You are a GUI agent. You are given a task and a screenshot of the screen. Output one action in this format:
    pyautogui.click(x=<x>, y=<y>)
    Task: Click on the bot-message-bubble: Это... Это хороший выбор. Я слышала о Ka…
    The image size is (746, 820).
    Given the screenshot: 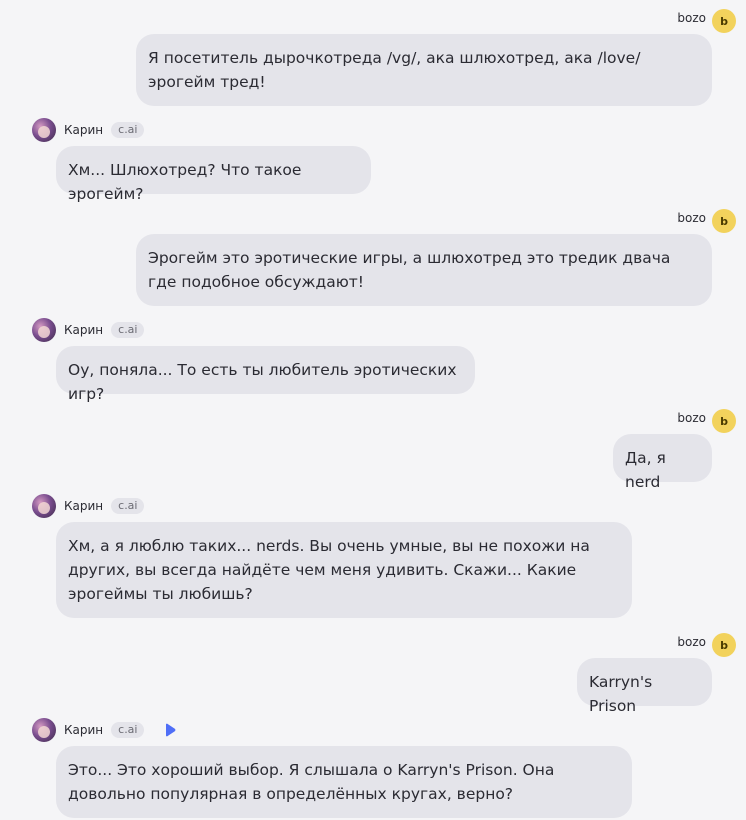 What is the action you would take?
    pyautogui.click(x=344, y=782)
    